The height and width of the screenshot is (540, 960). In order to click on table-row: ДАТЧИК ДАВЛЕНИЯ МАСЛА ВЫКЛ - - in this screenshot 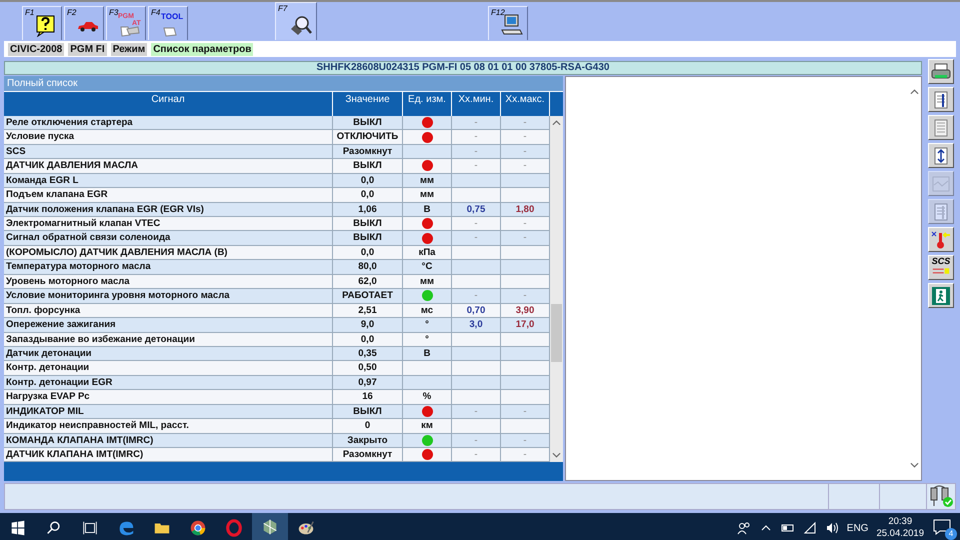, I will do `click(277, 166)`.